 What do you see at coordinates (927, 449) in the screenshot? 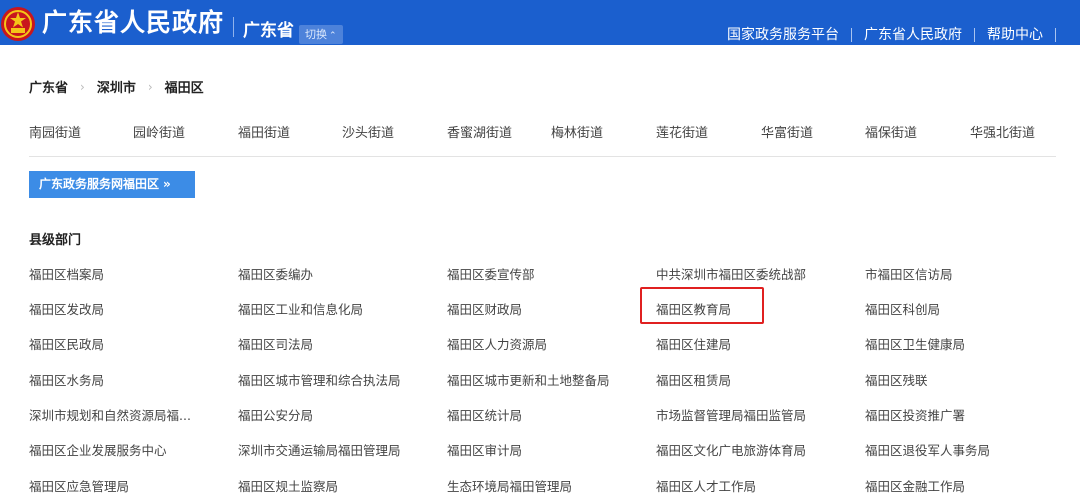
I see `department-link: 福田区退役军人事务局` at bounding box center [927, 449].